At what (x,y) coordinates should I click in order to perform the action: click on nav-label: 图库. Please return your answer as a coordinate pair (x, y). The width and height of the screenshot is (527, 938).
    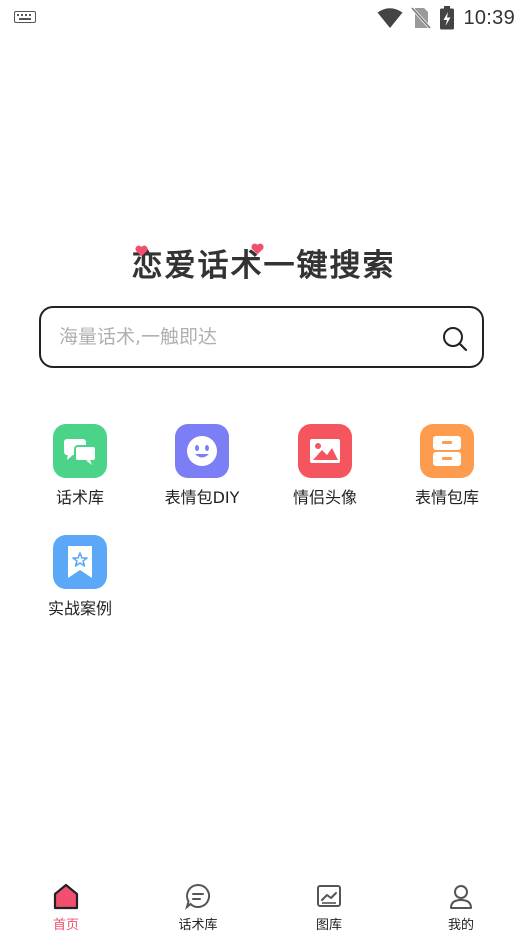
    Looking at the image, I should click on (328, 925).